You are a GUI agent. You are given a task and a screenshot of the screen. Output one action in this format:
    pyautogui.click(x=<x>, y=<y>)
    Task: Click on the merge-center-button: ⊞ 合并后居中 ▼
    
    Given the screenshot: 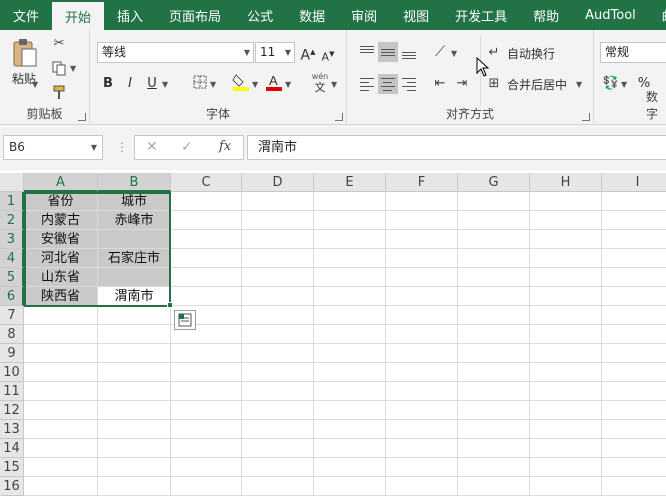 What is the action you would take?
    pyautogui.click(x=534, y=84)
    